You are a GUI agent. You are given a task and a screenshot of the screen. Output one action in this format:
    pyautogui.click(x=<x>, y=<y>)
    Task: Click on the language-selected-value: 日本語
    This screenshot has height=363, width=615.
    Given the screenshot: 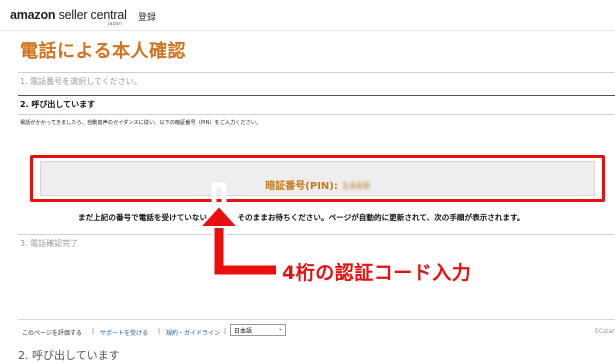 What is the action you would take?
    pyautogui.click(x=243, y=331)
    